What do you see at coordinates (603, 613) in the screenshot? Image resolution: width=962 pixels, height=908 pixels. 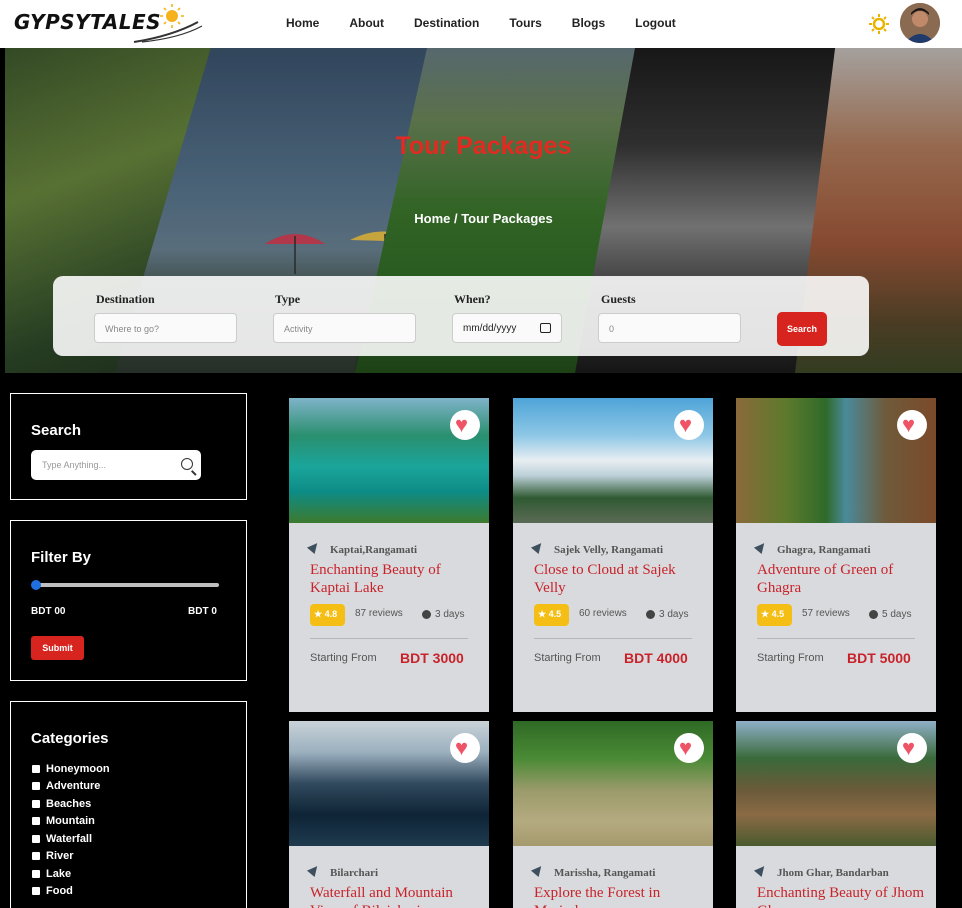 I see `review-count: 60 reviews` at bounding box center [603, 613].